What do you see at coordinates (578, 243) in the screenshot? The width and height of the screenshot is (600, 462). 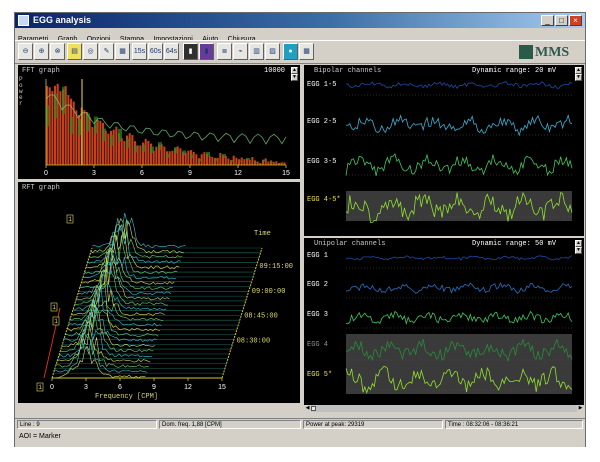 I see `unipolar-range-up-button: ▲` at bounding box center [578, 243].